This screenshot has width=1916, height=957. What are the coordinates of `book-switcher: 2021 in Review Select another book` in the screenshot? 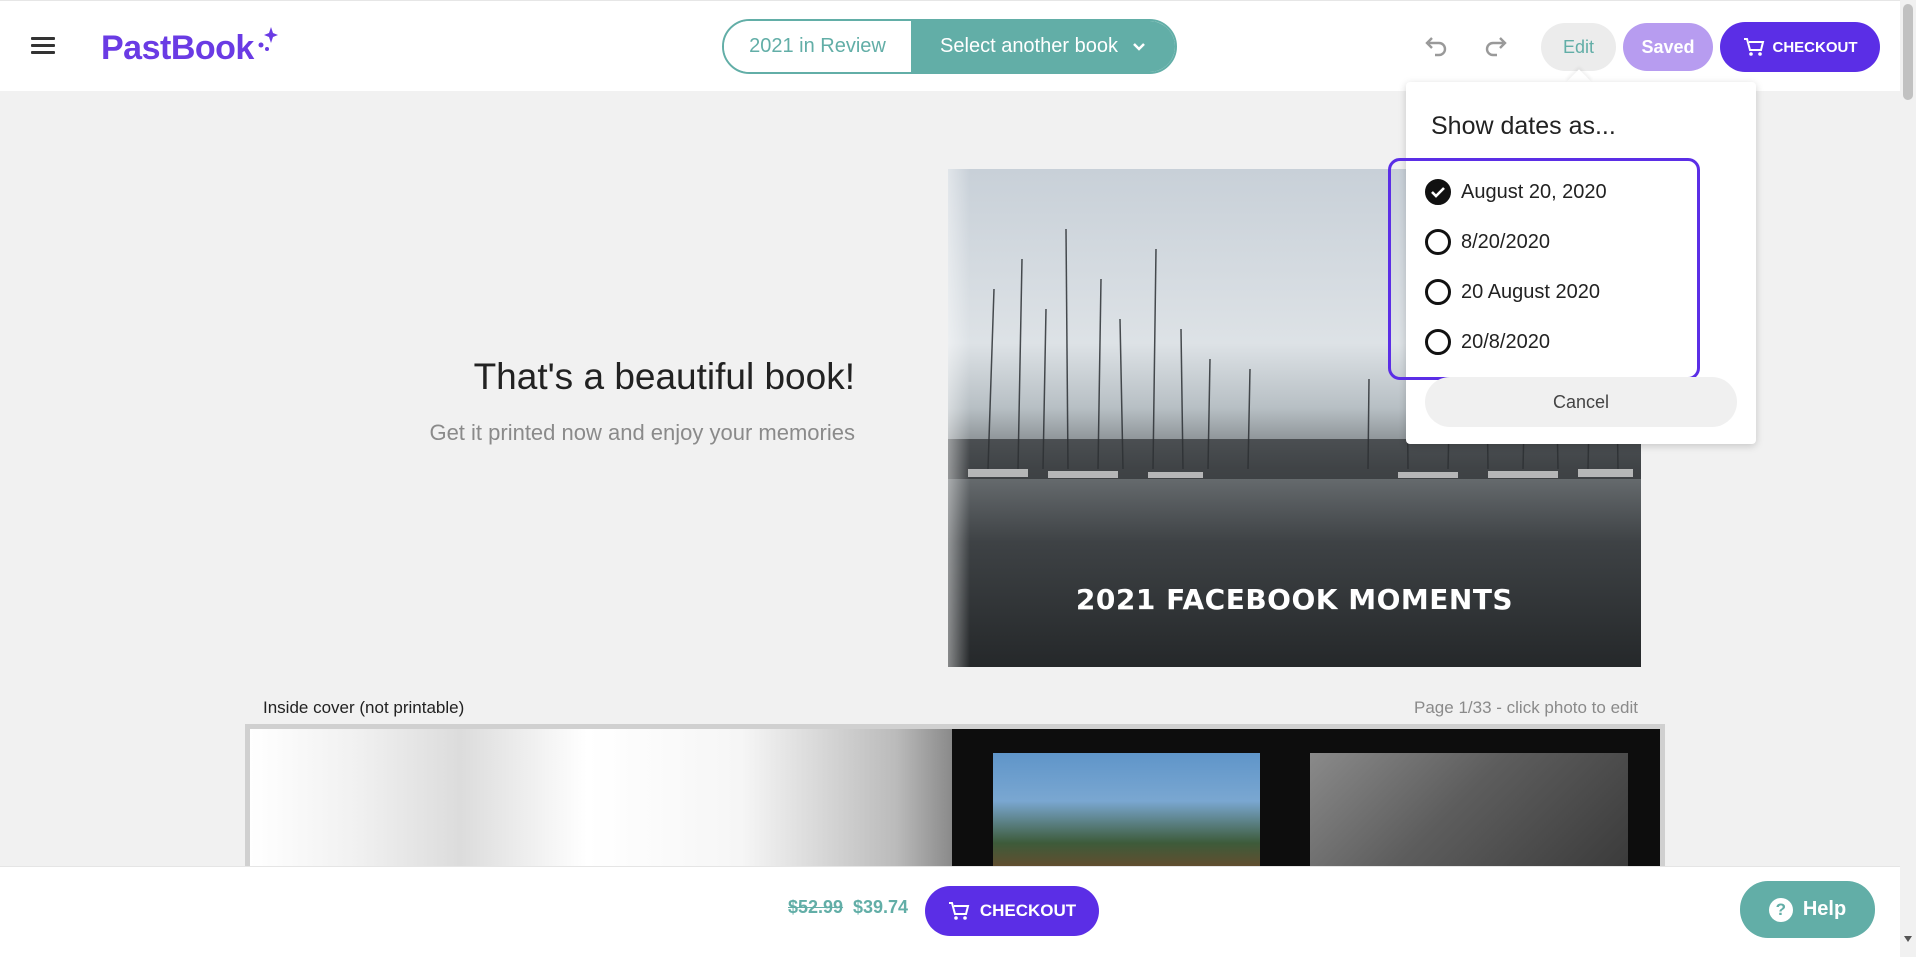 It's located at (949, 46).